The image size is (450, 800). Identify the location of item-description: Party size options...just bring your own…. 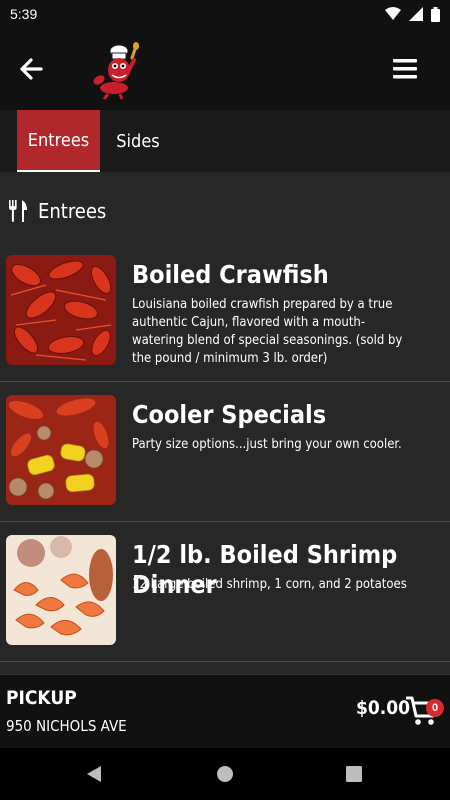
(267, 444).